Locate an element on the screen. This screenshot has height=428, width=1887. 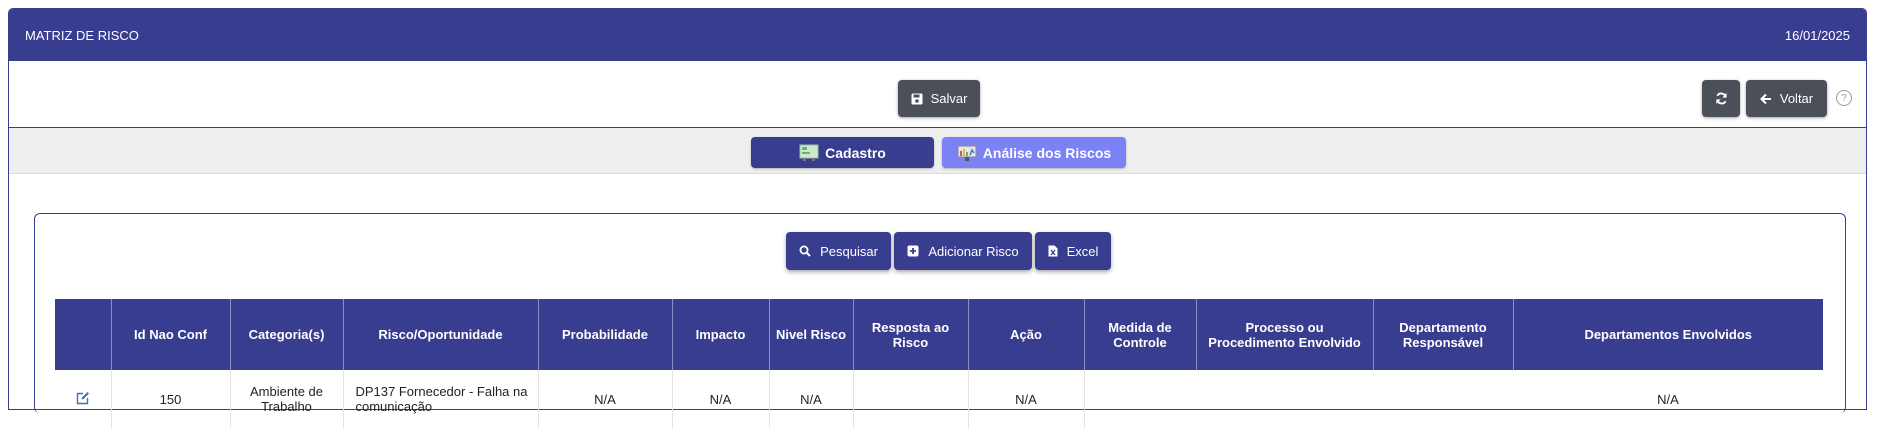
col-header-dep-resp: Departamento Responsável is located at coordinates (1443, 334).